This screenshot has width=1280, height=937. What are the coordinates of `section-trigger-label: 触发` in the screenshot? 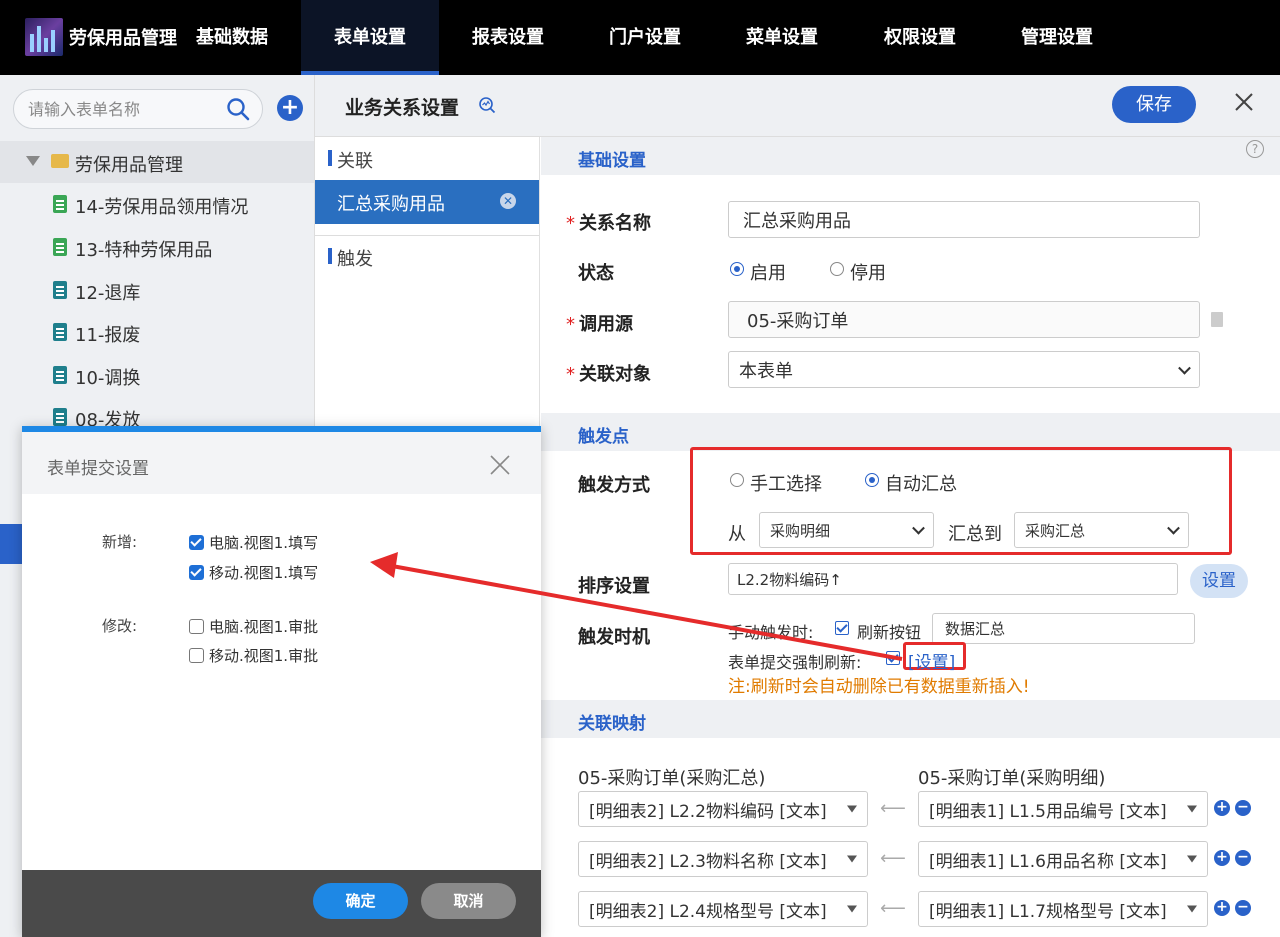 It's located at (355, 259).